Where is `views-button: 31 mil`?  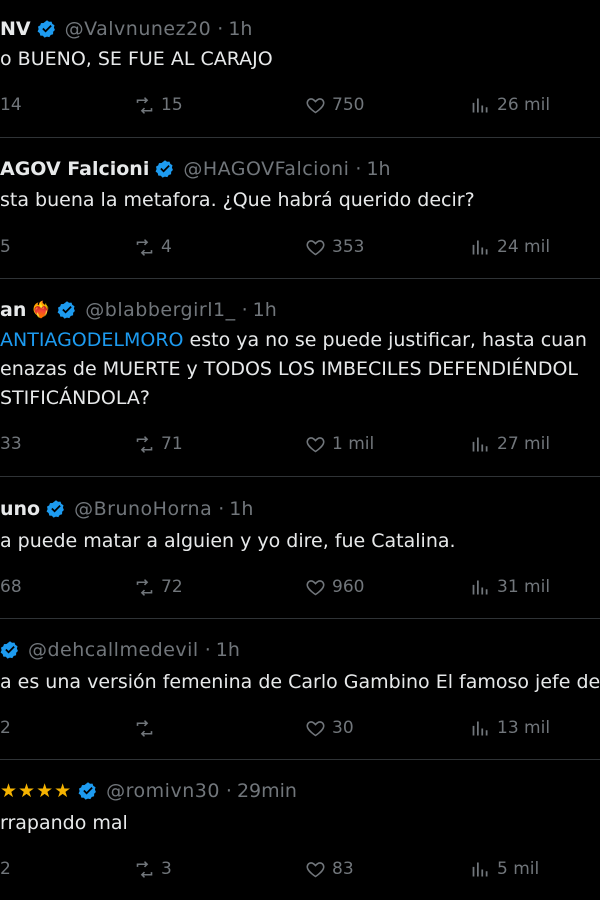
views-button: 31 mil is located at coordinates (510, 587).